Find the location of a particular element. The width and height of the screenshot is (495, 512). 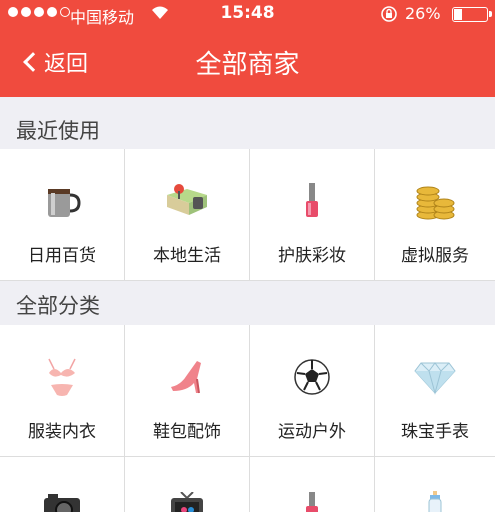

category-item-skincare: 护肤彩妆 is located at coordinates (312, 215).